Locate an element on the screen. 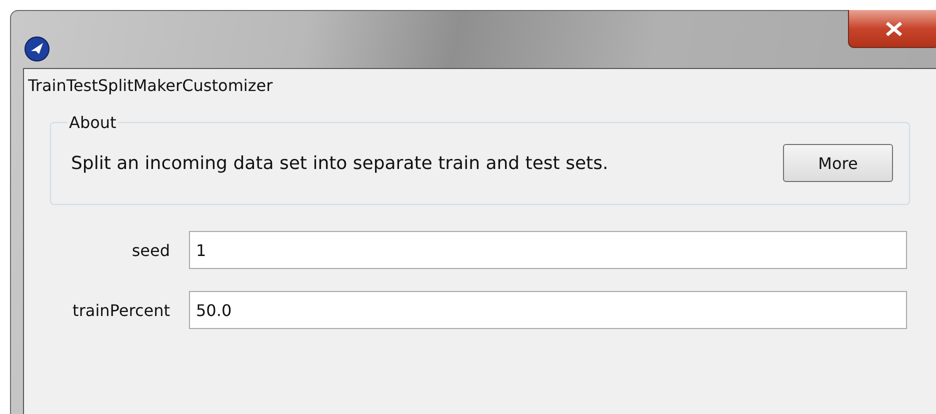 This screenshot has height=414, width=936. close-button is located at coordinates (892, 29).